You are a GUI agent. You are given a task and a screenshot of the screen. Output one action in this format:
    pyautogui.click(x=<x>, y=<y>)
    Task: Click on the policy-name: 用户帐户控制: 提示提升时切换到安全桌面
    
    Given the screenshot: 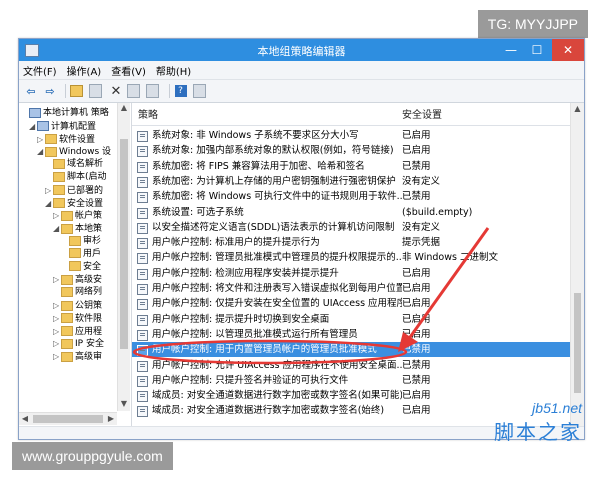 What is the action you would take?
    pyautogui.click(x=241, y=319)
    